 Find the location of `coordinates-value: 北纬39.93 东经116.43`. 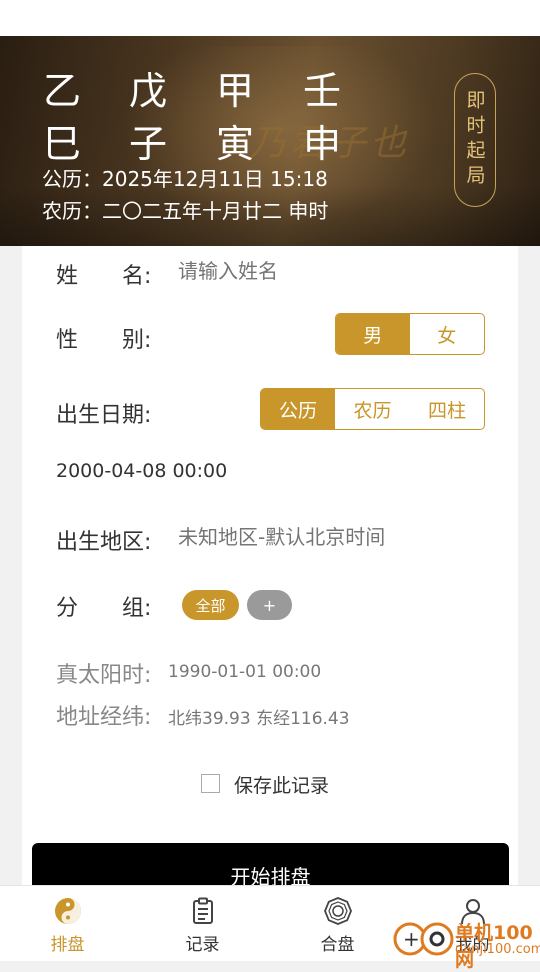

coordinates-value: 北纬39.93 东经116.43 is located at coordinates (259, 719).